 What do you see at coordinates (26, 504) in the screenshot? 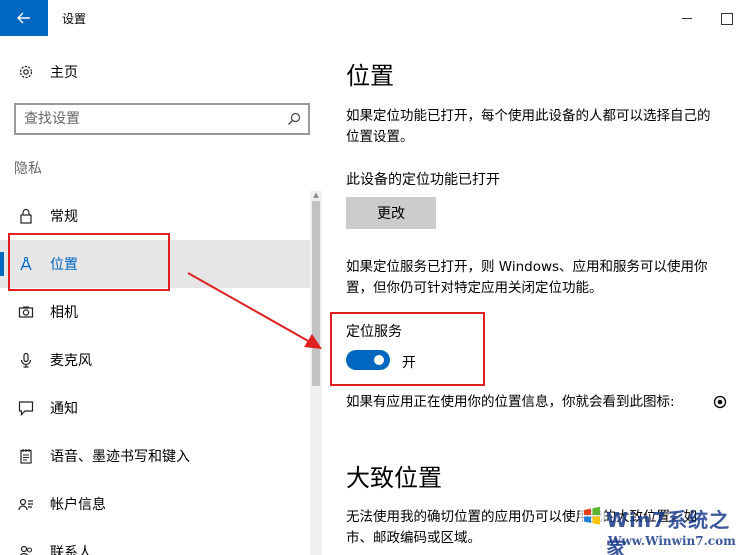
I see `contact-icon` at bounding box center [26, 504].